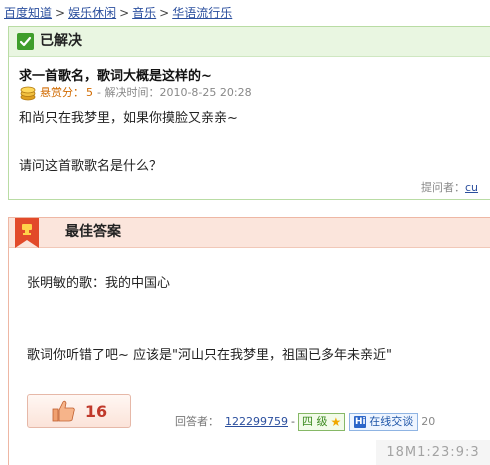 This screenshot has width=490, height=465. I want to click on question-meta: 悬赏分： 5 - 解决时间： 2010-8-25 20:28, so click(135, 93).